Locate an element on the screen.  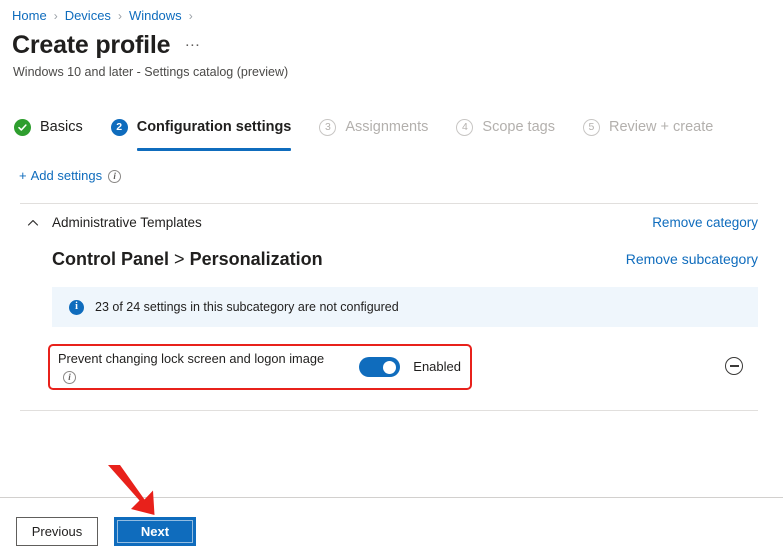
tab-assignments-label: Assignments is located at coordinates (387, 127).